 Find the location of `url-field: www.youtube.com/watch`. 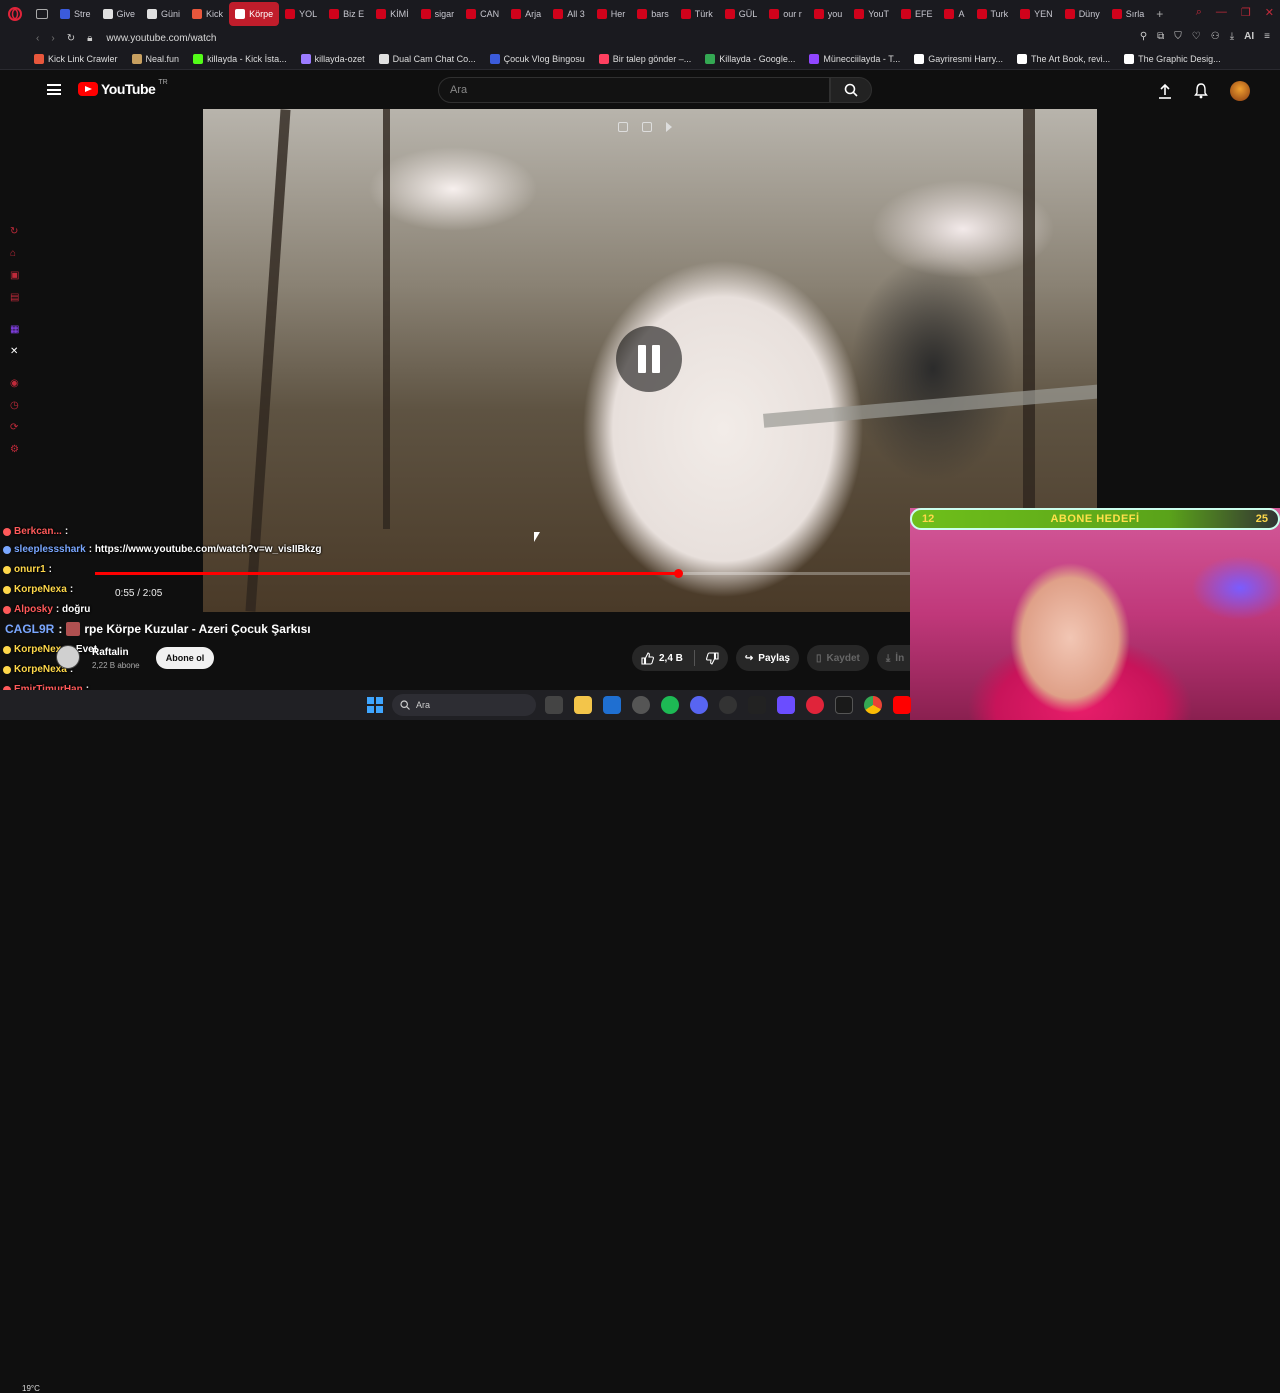

url-field: www.youtube.com/watch is located at coordinates (161, 38).